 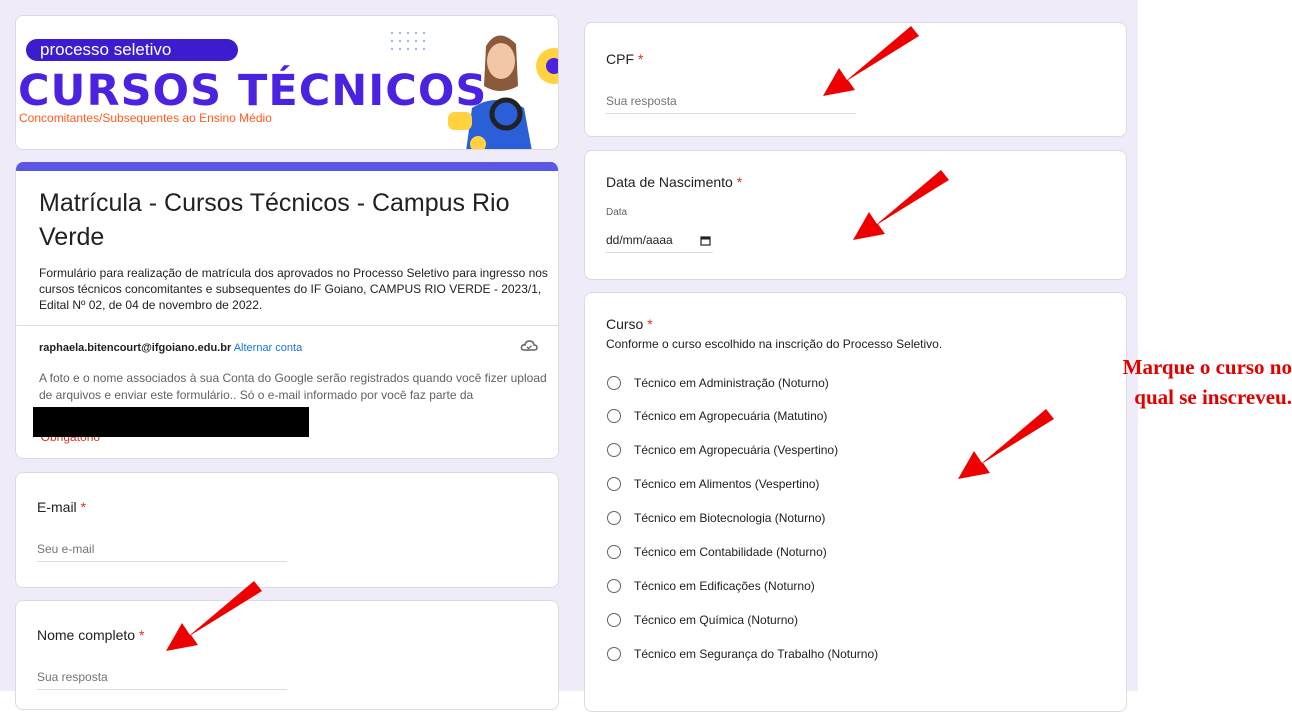 What do you see at coordinates (717, 416) in the screenshot?
I see `course-option: Técnico em Agropecuária (Matutino)` at bounding box center [717, 416].